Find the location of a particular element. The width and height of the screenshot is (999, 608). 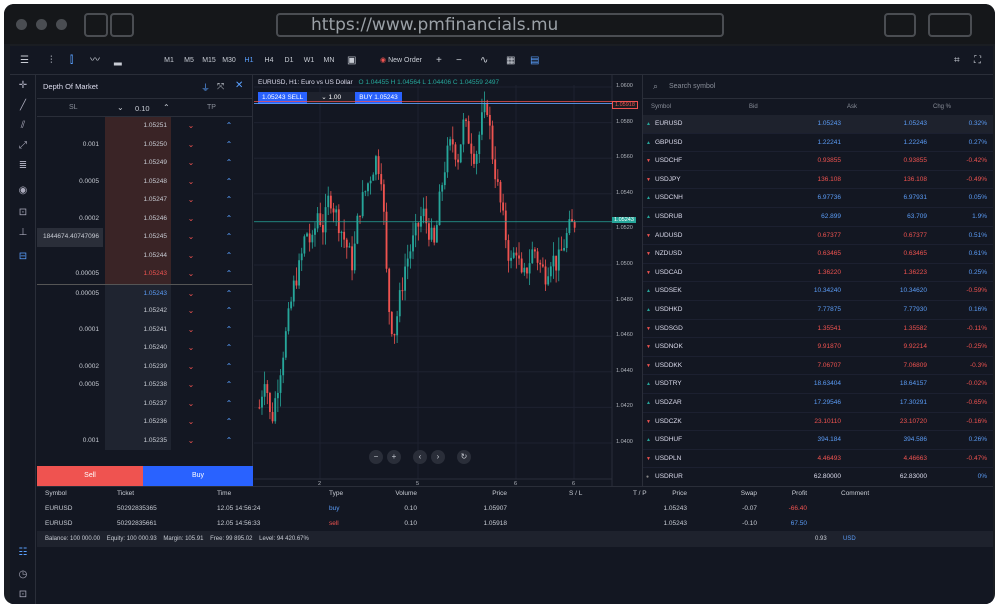

timeframe-m15: M15 is located at coordinates (209, 60).